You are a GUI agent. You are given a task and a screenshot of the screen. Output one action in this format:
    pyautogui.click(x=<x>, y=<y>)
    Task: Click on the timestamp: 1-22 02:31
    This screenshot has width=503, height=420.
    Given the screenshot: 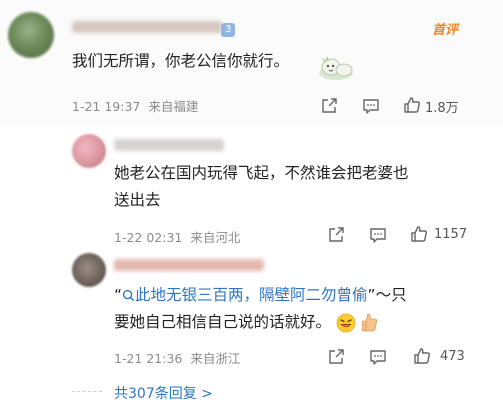 What is the action you would take?
    pyautogui.click(x=148, y=237)
    